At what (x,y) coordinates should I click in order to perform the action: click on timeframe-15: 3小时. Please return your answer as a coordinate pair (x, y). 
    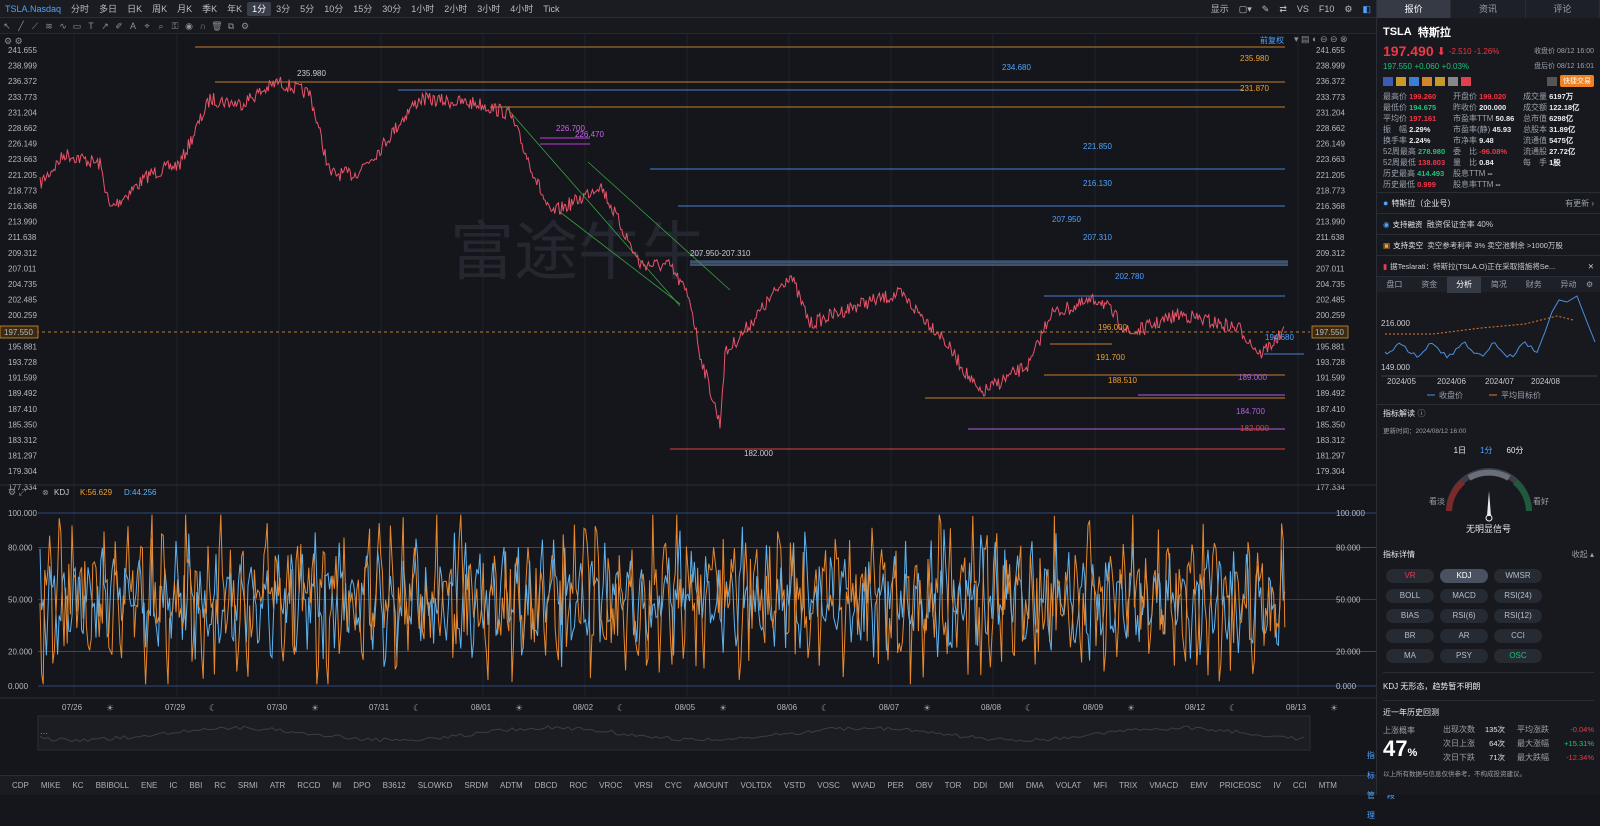
    Looking at the image, I should click on (488, 9).